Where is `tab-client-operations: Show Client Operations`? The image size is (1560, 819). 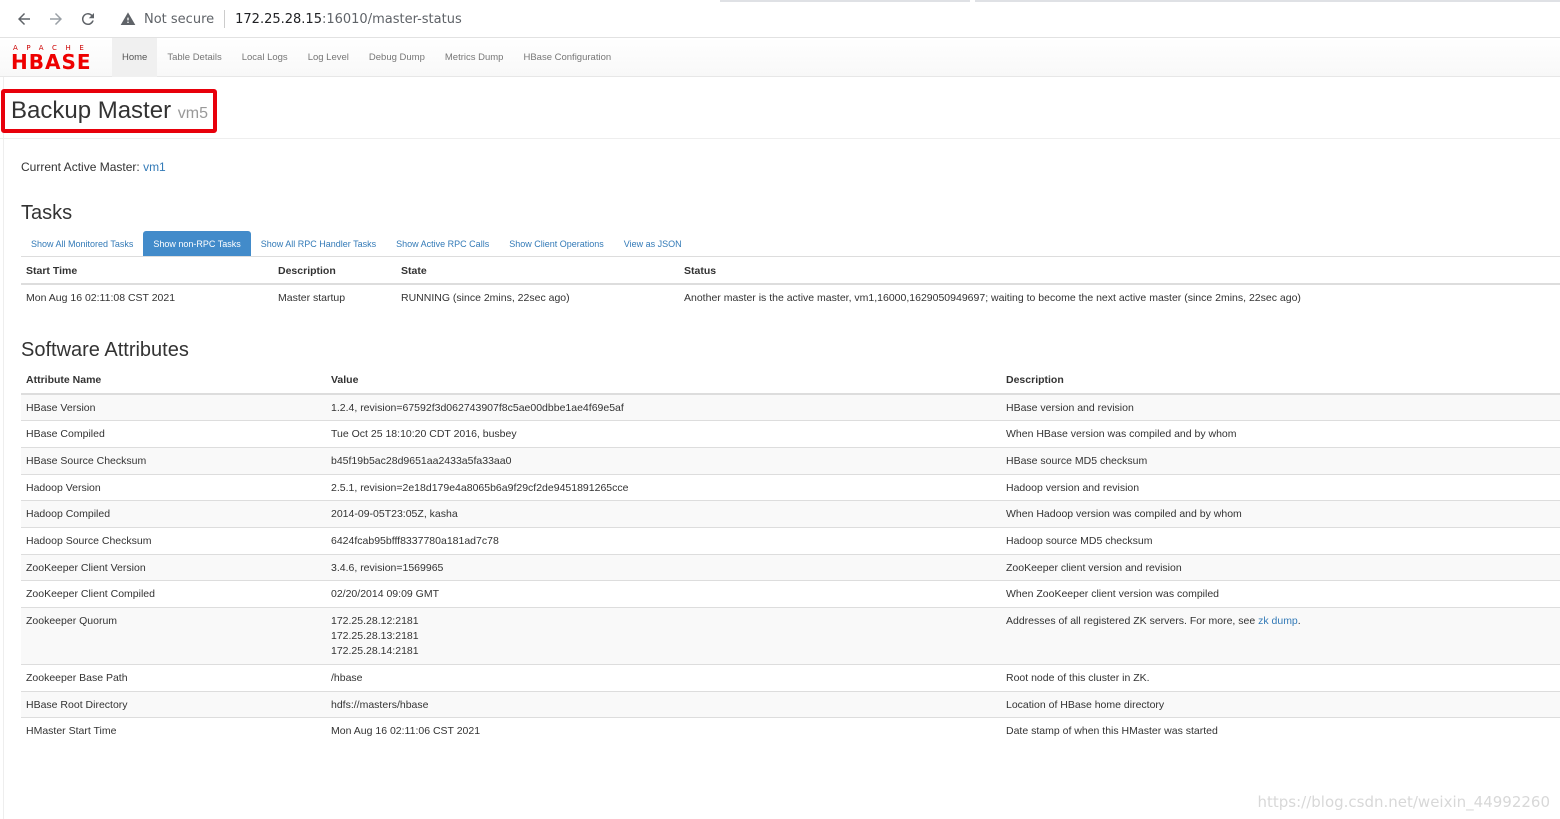
tab-client-operations: Show Client Operations is located at coordinates (556, 243).